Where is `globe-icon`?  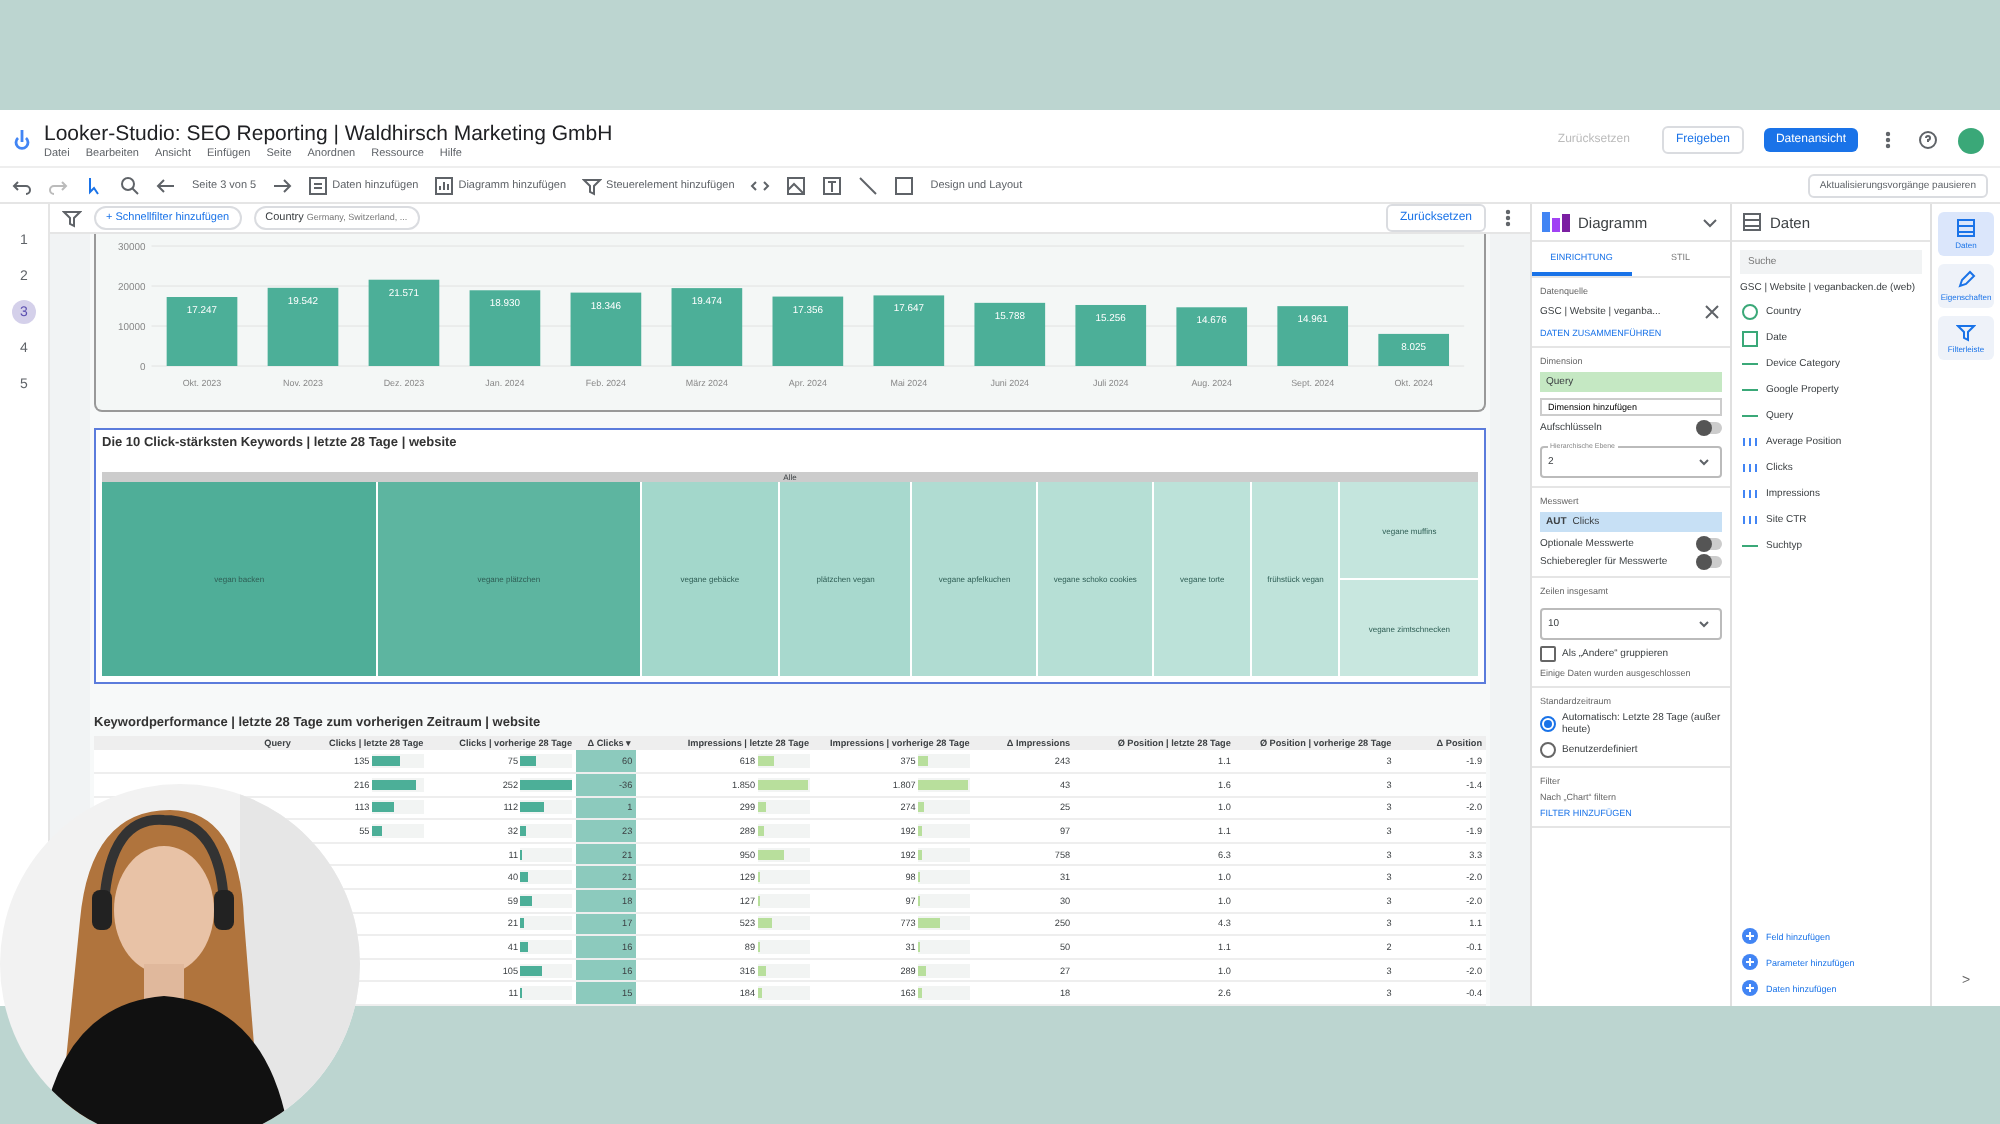 globe-icon is located at coordinates (1750, 312).